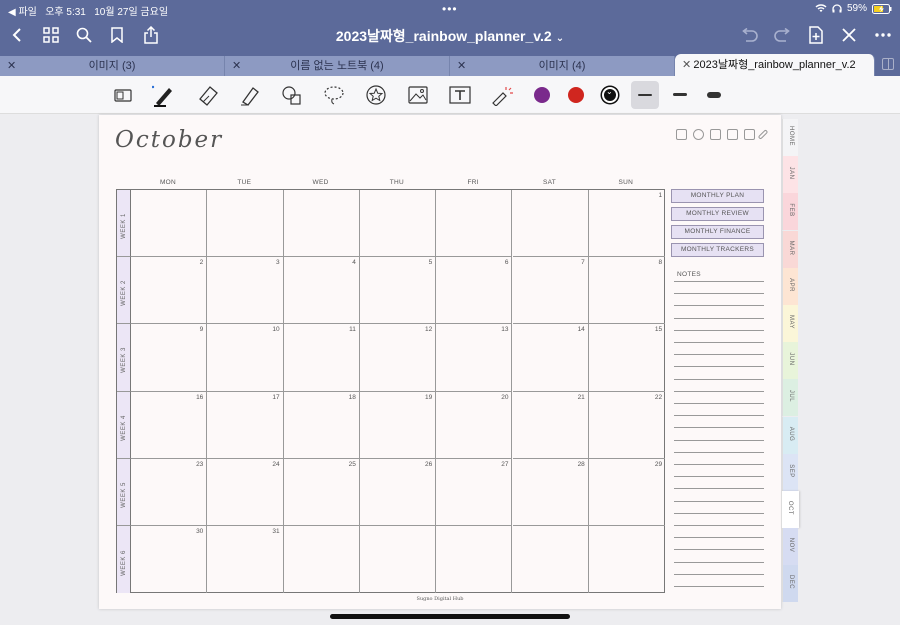 Image resolution: width=900 pixels, height=625 pixels. Describe the element at coordinates (337, 66) in the screenshot. I see `tab-untitled-notebook: ✕ 이름 없는 노트북 (4)` at that location.